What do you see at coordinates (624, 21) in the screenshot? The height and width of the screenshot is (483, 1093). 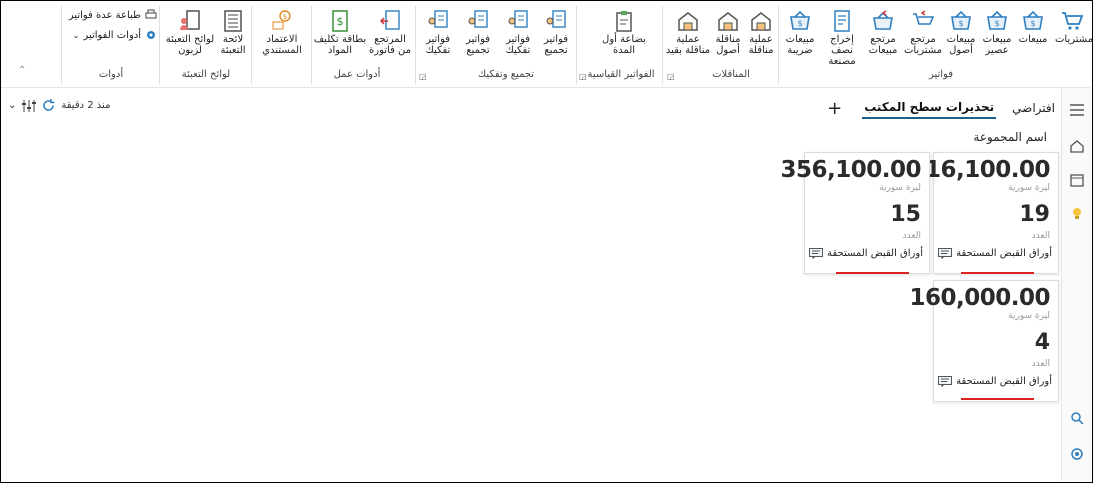 I see `clipboard-icon` at bounding box center [624, 21].